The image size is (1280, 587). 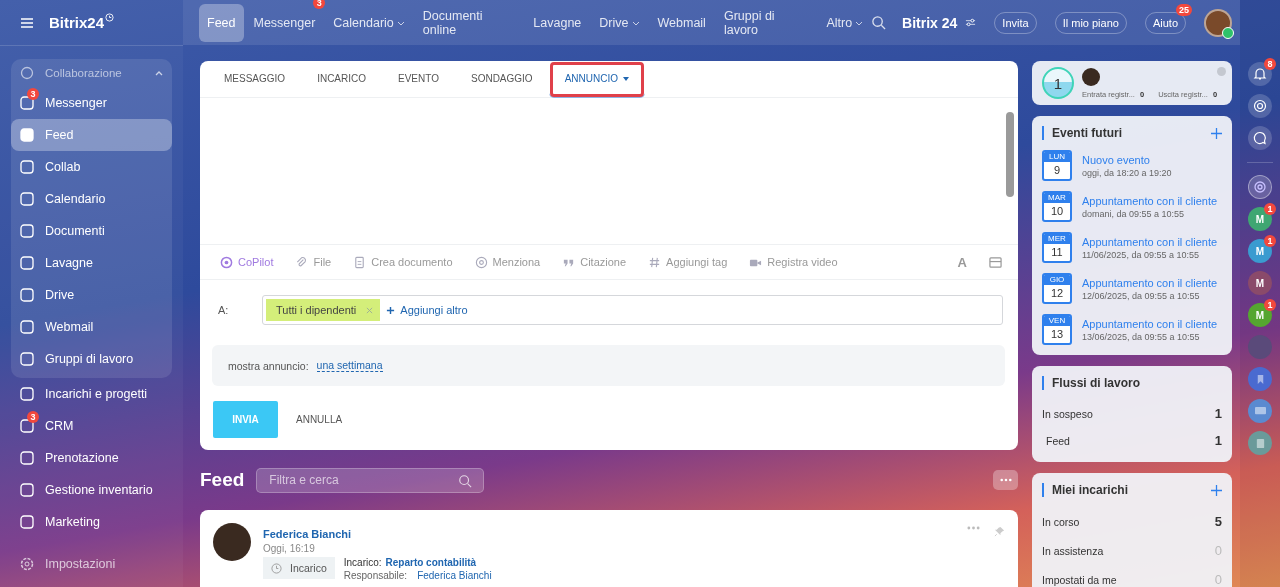 What do you see at coordinates (632, 310) in the screenshot?
I see `recipients-field: Tutti i dipendenti Aggiungi altro` at bounding box center [632, 310].